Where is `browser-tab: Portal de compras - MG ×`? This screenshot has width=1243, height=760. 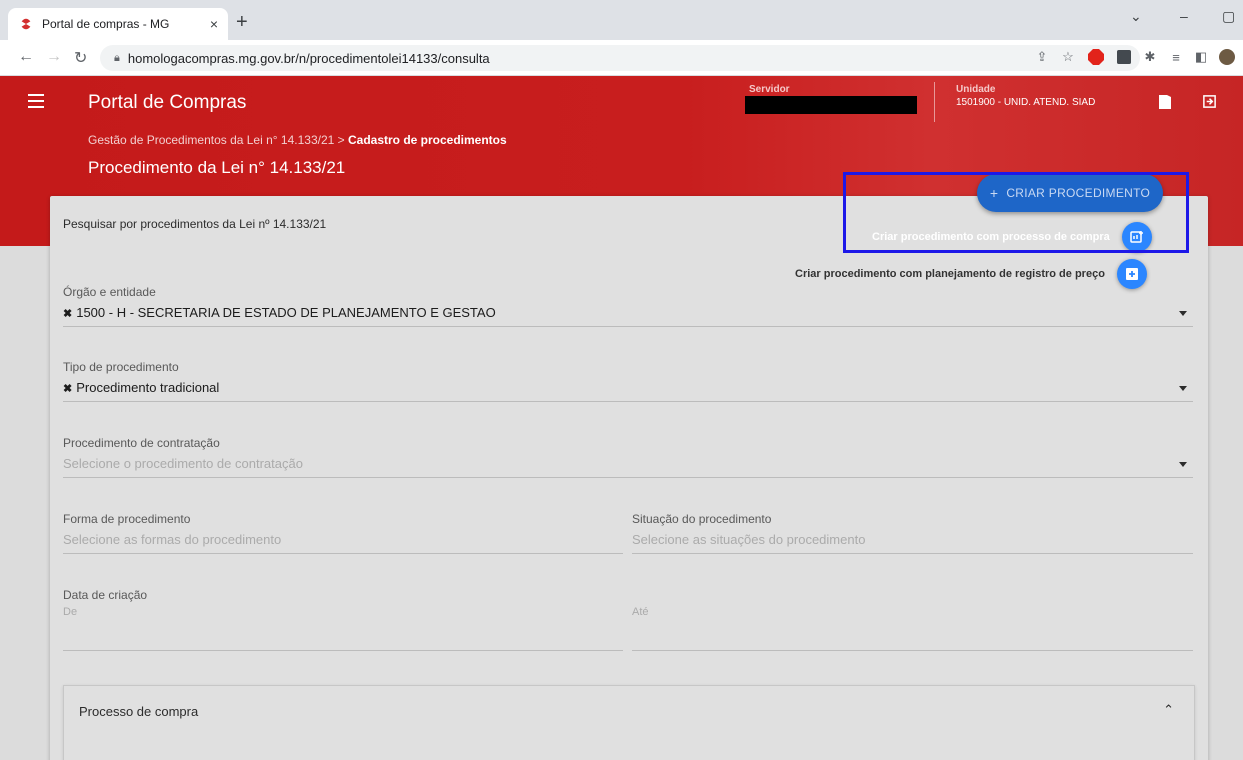
browser-tab: Portal de compras - MG × is located at coordinates (118, 24).